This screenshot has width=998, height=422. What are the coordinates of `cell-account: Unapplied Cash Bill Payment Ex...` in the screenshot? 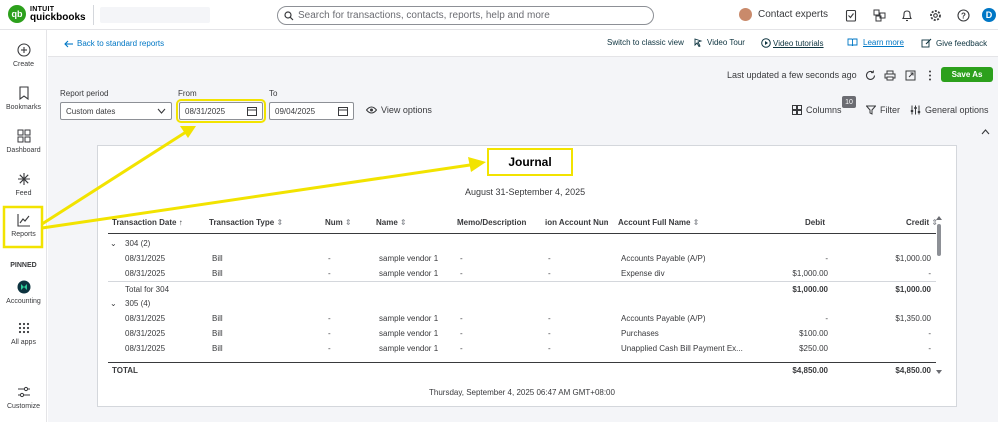 It's located at (682, 348).